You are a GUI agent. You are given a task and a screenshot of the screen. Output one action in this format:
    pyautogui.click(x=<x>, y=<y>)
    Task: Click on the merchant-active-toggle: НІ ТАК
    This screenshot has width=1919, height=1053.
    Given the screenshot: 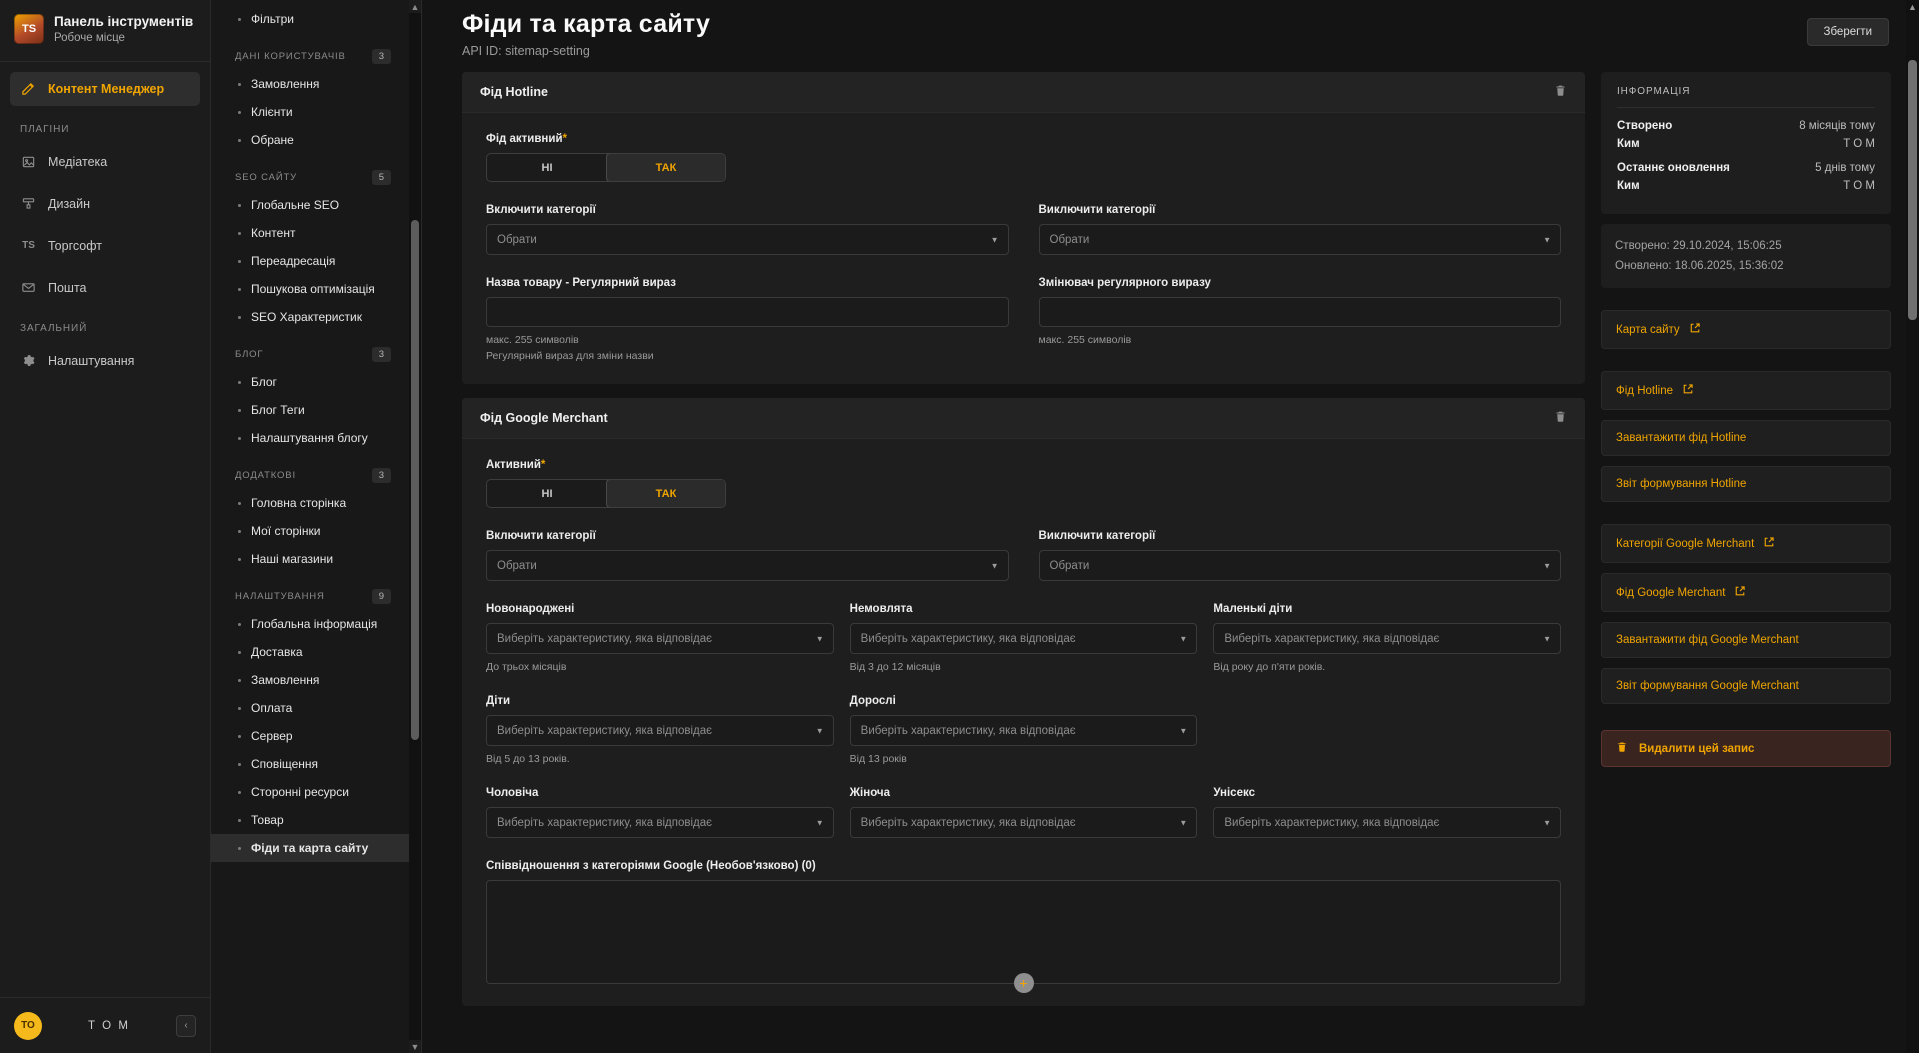 What is the action you would take?
    pyautogui.click(x=606, y=493)
    